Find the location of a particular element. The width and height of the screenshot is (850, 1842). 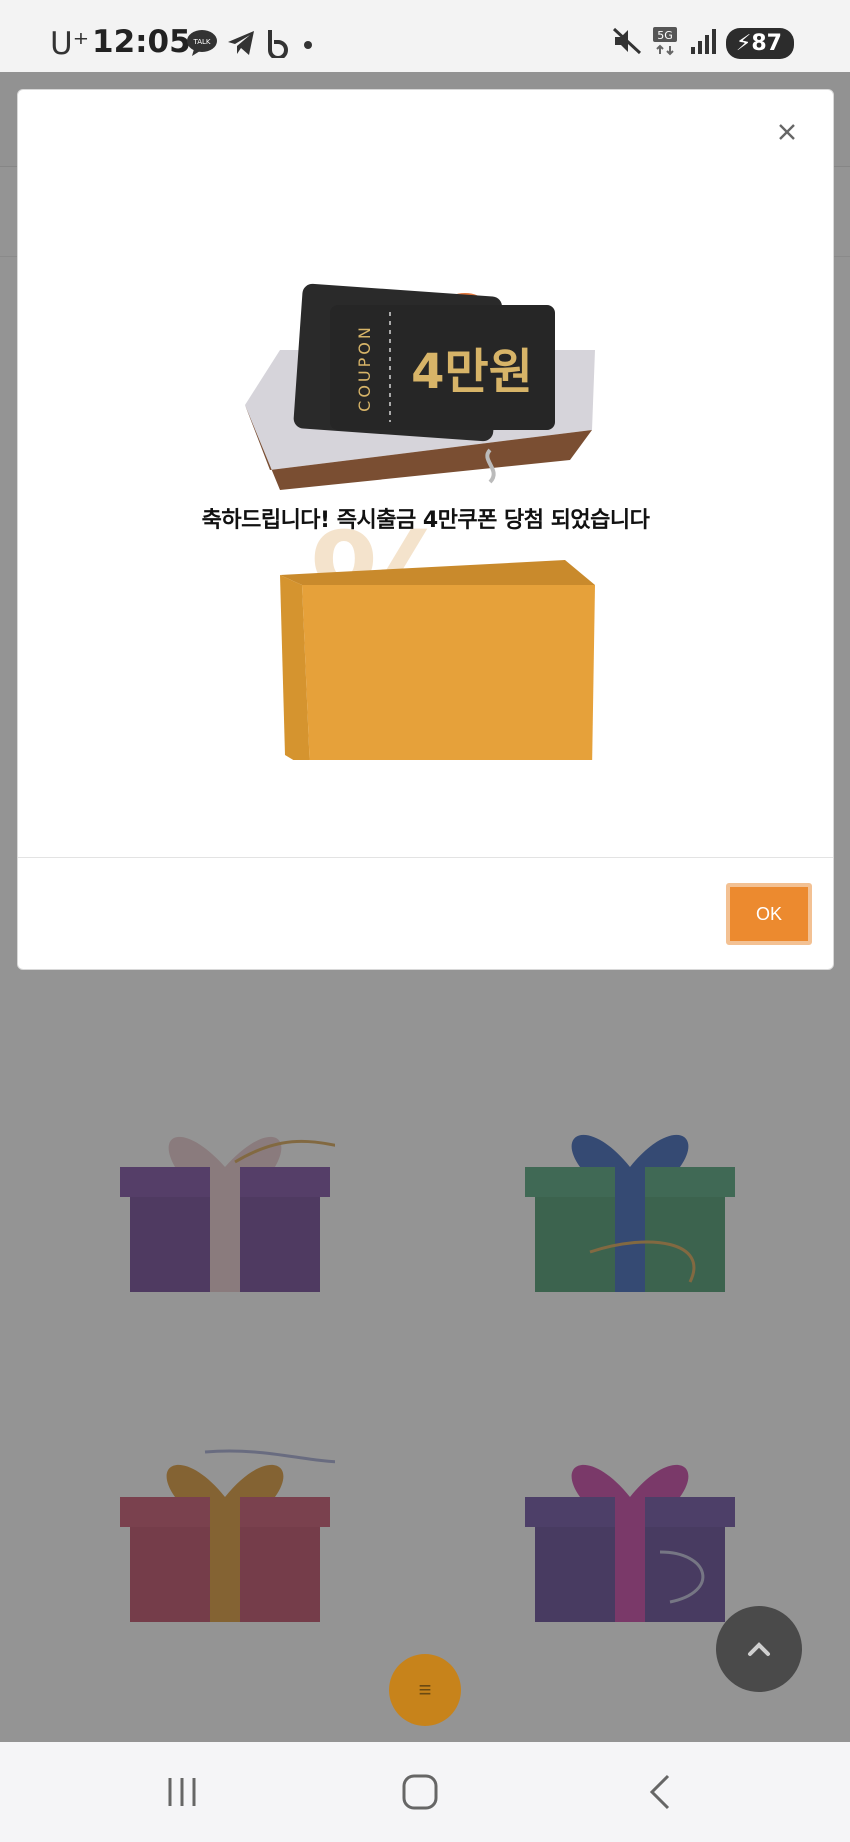

network-5g-icon: 5G is located at coordinates (666, 43).